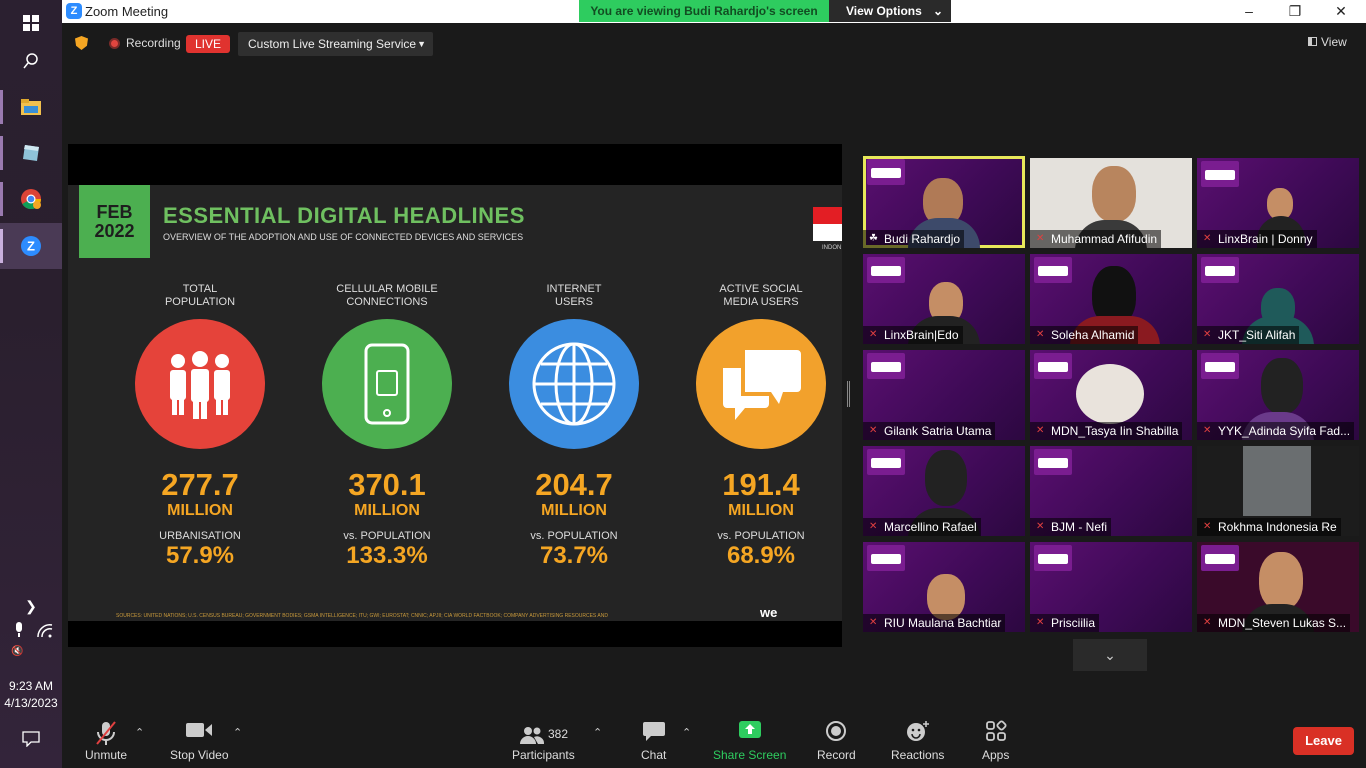  Describe the element at coordinates (836, 755) in the screenshot. I see `record-label: Record` at that location.